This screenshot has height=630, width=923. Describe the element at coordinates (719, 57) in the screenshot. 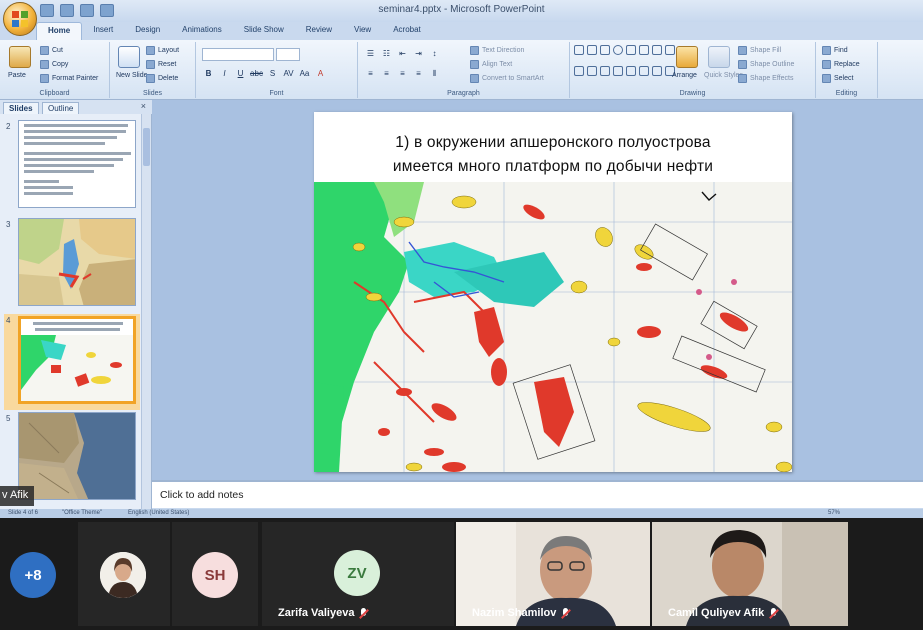

I see `quick-styles-icon` at that location.